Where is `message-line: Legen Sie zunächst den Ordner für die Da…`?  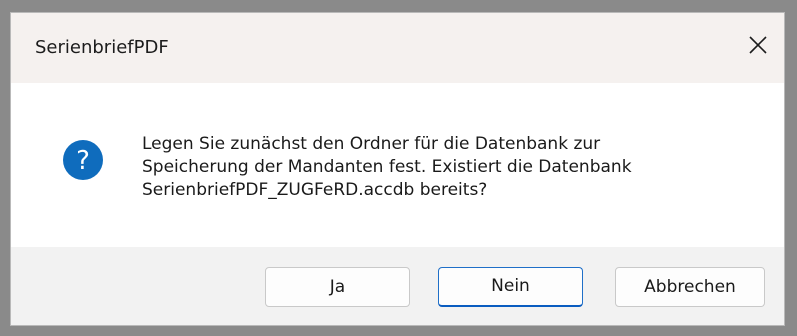
message-line: Legen Sie zunächst den Ordner für die Da… is located at coordinates (371, 144).